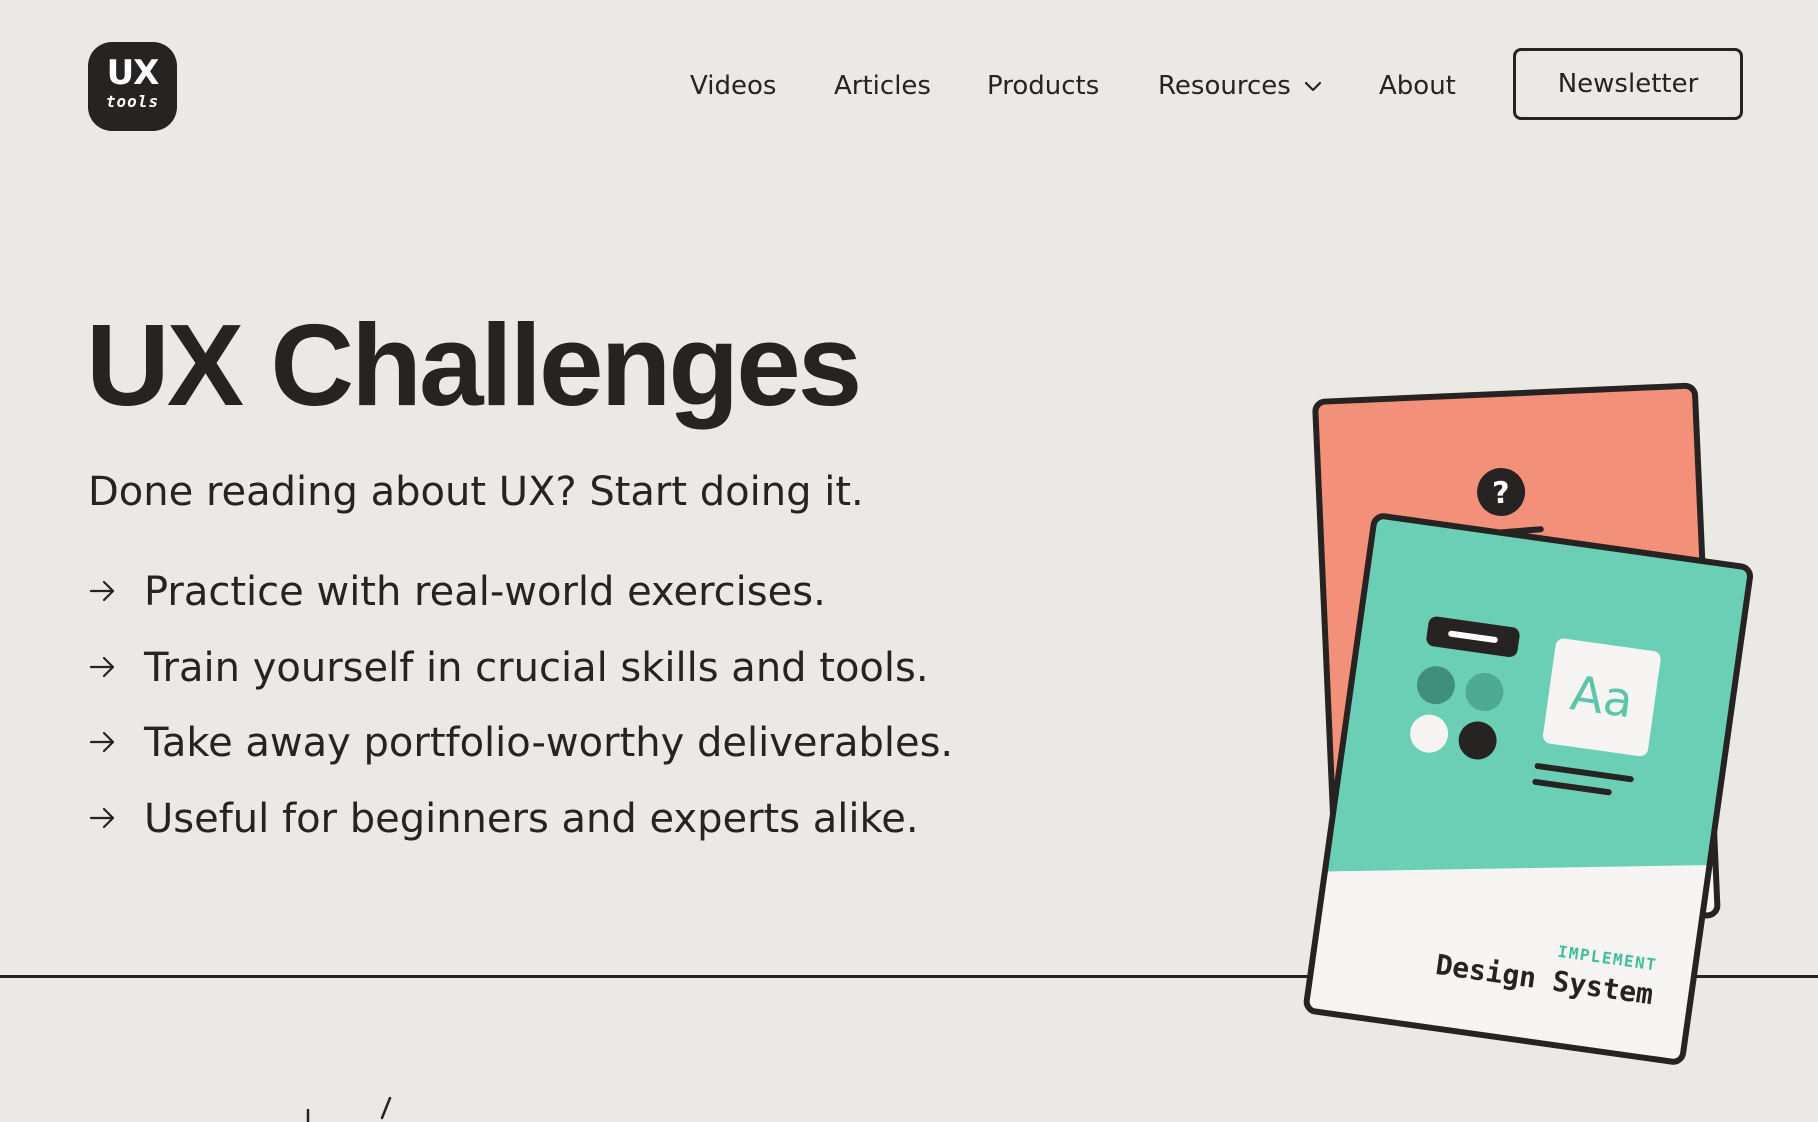 This screenshot has width=1818, height=1122. What do you see at coordinates (531, 819) in the screenshot?
I see `feature-text: Useful for beginners and experts alike.` at bounding box center [531, 819].